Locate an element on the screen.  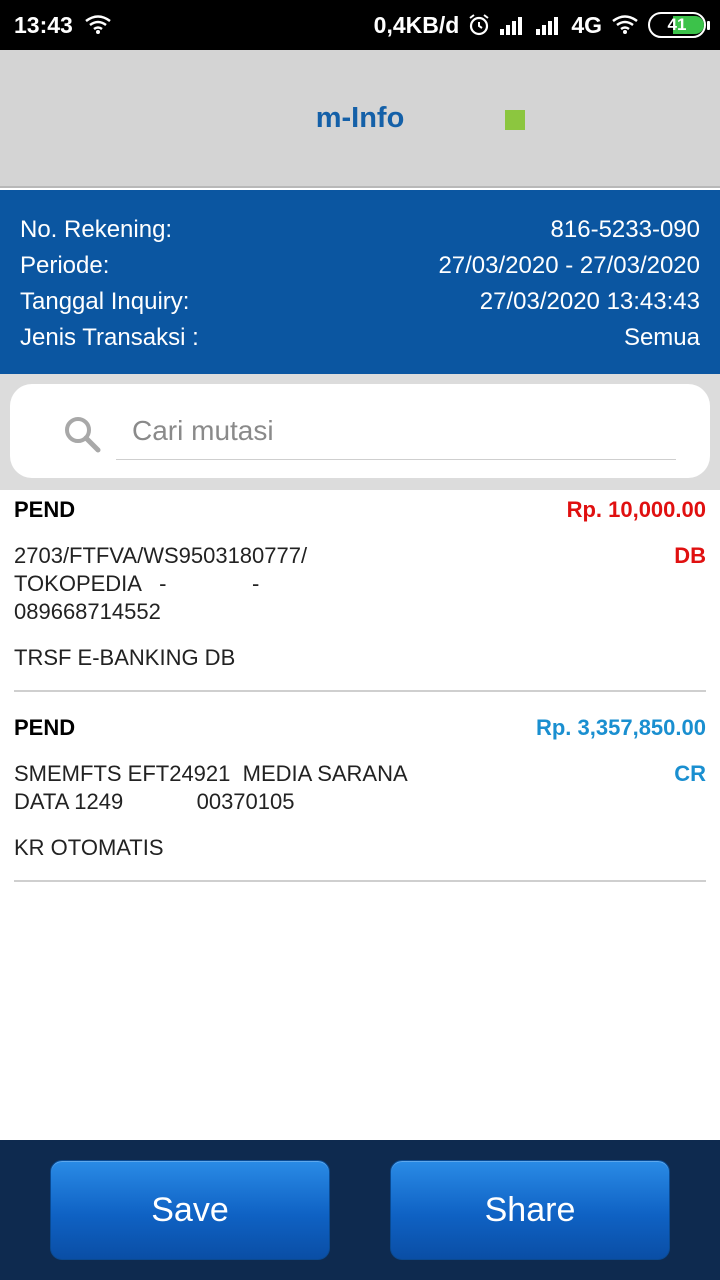
transaction-amount: Rp. 3,357,850.00 is located at coordinates (620, 727).